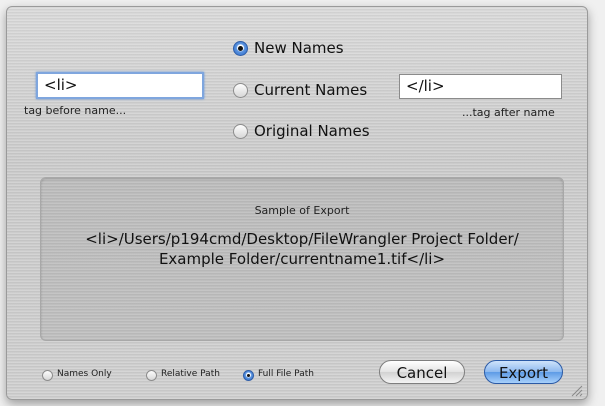 This screenshot has width=605, height=406. Describe the element at coordinates (523, 372) in the screenshot. I see `export-button: Export` at that location.